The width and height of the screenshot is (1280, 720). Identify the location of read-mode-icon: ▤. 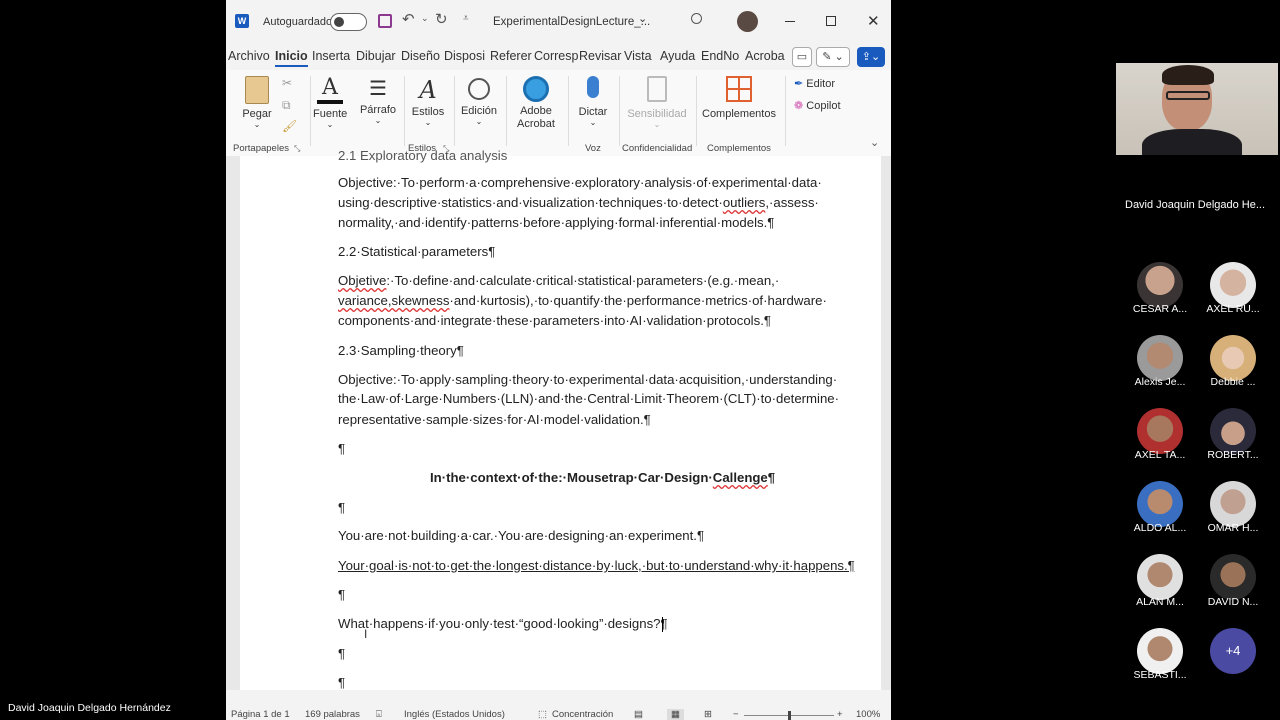
(638, 714).